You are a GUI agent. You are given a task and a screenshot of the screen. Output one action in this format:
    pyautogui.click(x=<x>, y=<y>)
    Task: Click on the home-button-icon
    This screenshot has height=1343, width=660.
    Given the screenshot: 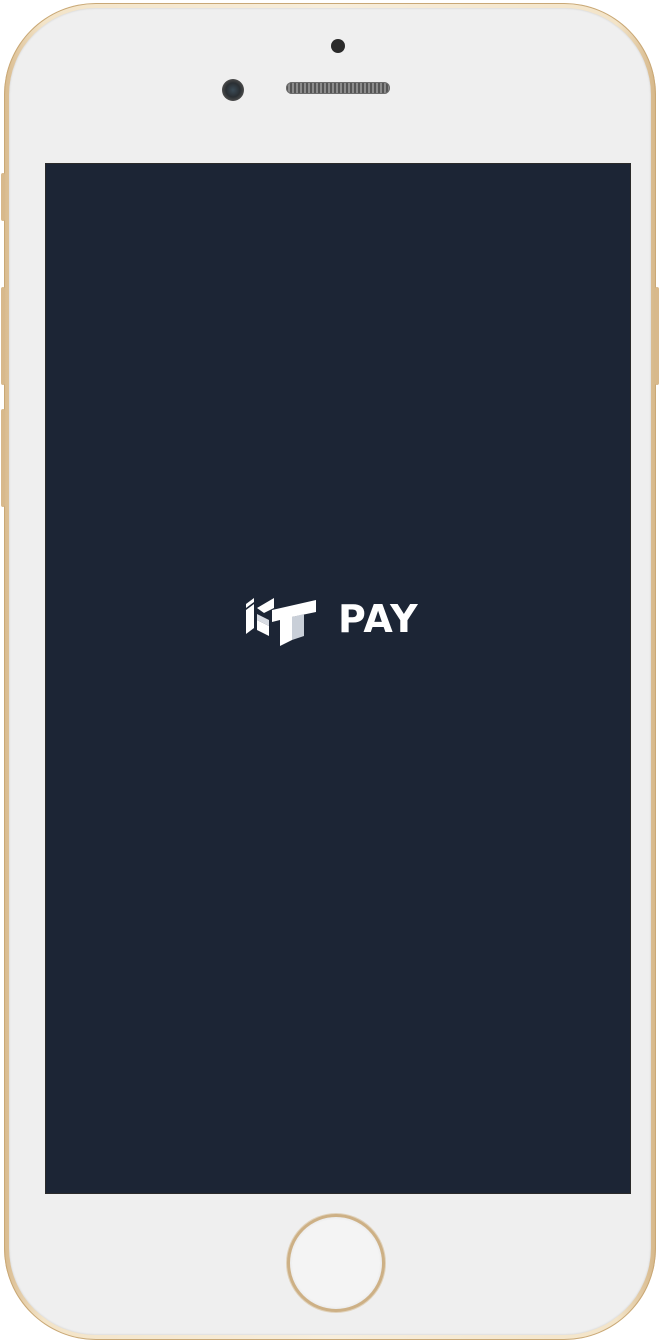 What is the action you would take?
    pyautogui.click(x=336, y=1263)
    